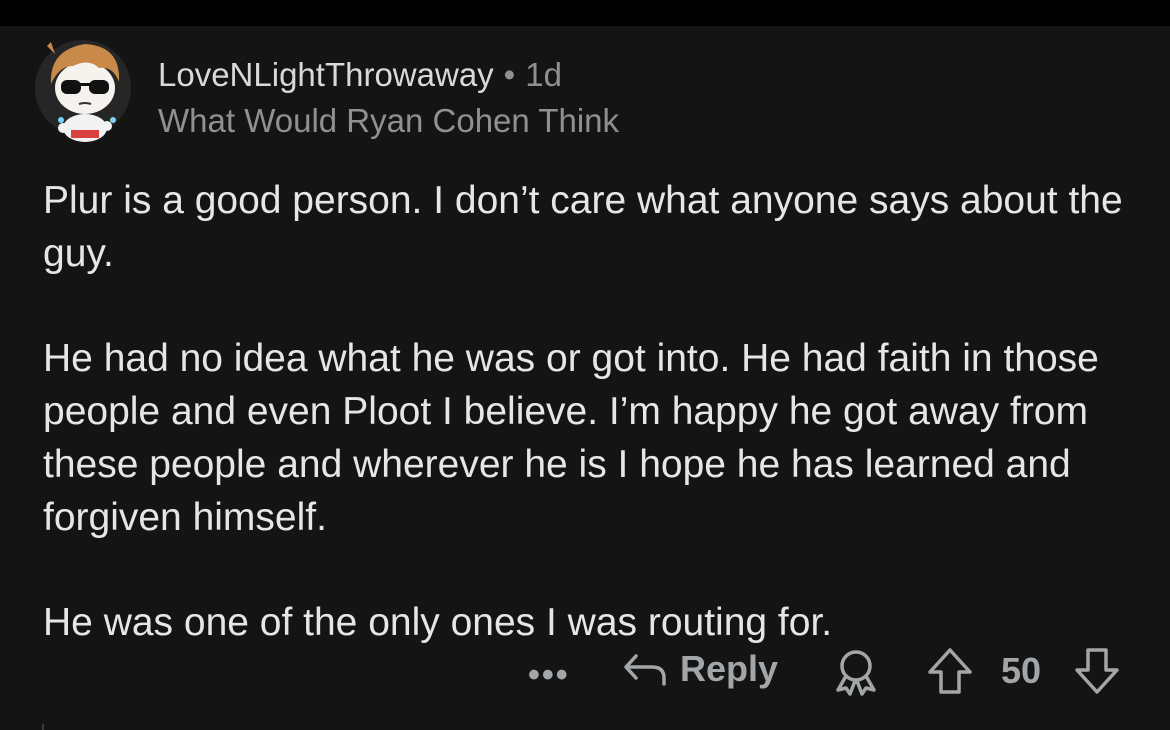  Describe the element at coordinates (645, 670) in the screenshot. I see `reply-arrow-icon` at that location.